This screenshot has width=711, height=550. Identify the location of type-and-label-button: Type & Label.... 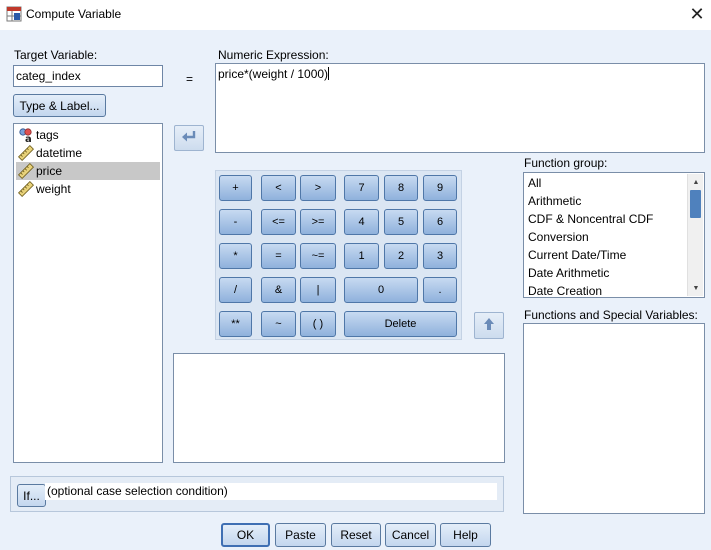
(59, 105).